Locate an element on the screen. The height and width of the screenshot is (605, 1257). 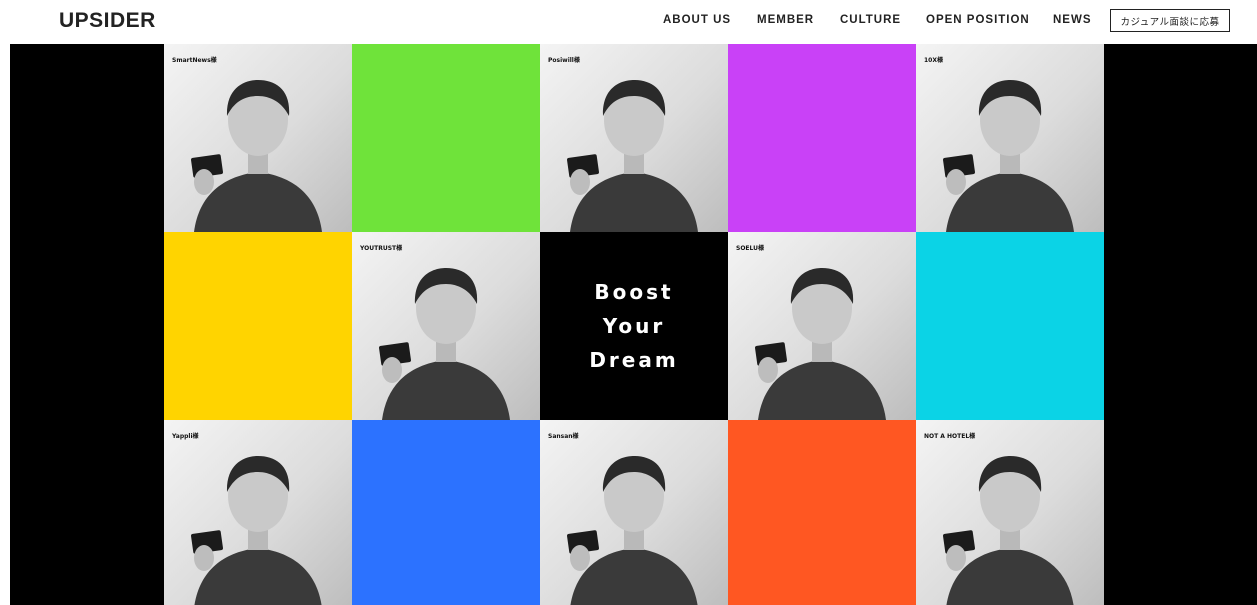
member-photo-tile: 10X様 is located at coordinates (1010, 138).